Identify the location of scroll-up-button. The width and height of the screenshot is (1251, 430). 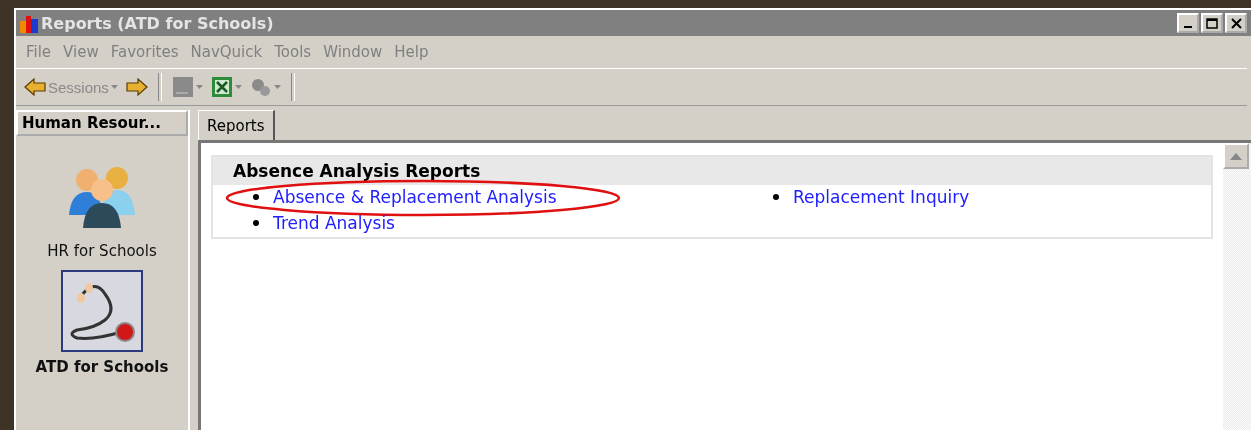
(1236, 156).